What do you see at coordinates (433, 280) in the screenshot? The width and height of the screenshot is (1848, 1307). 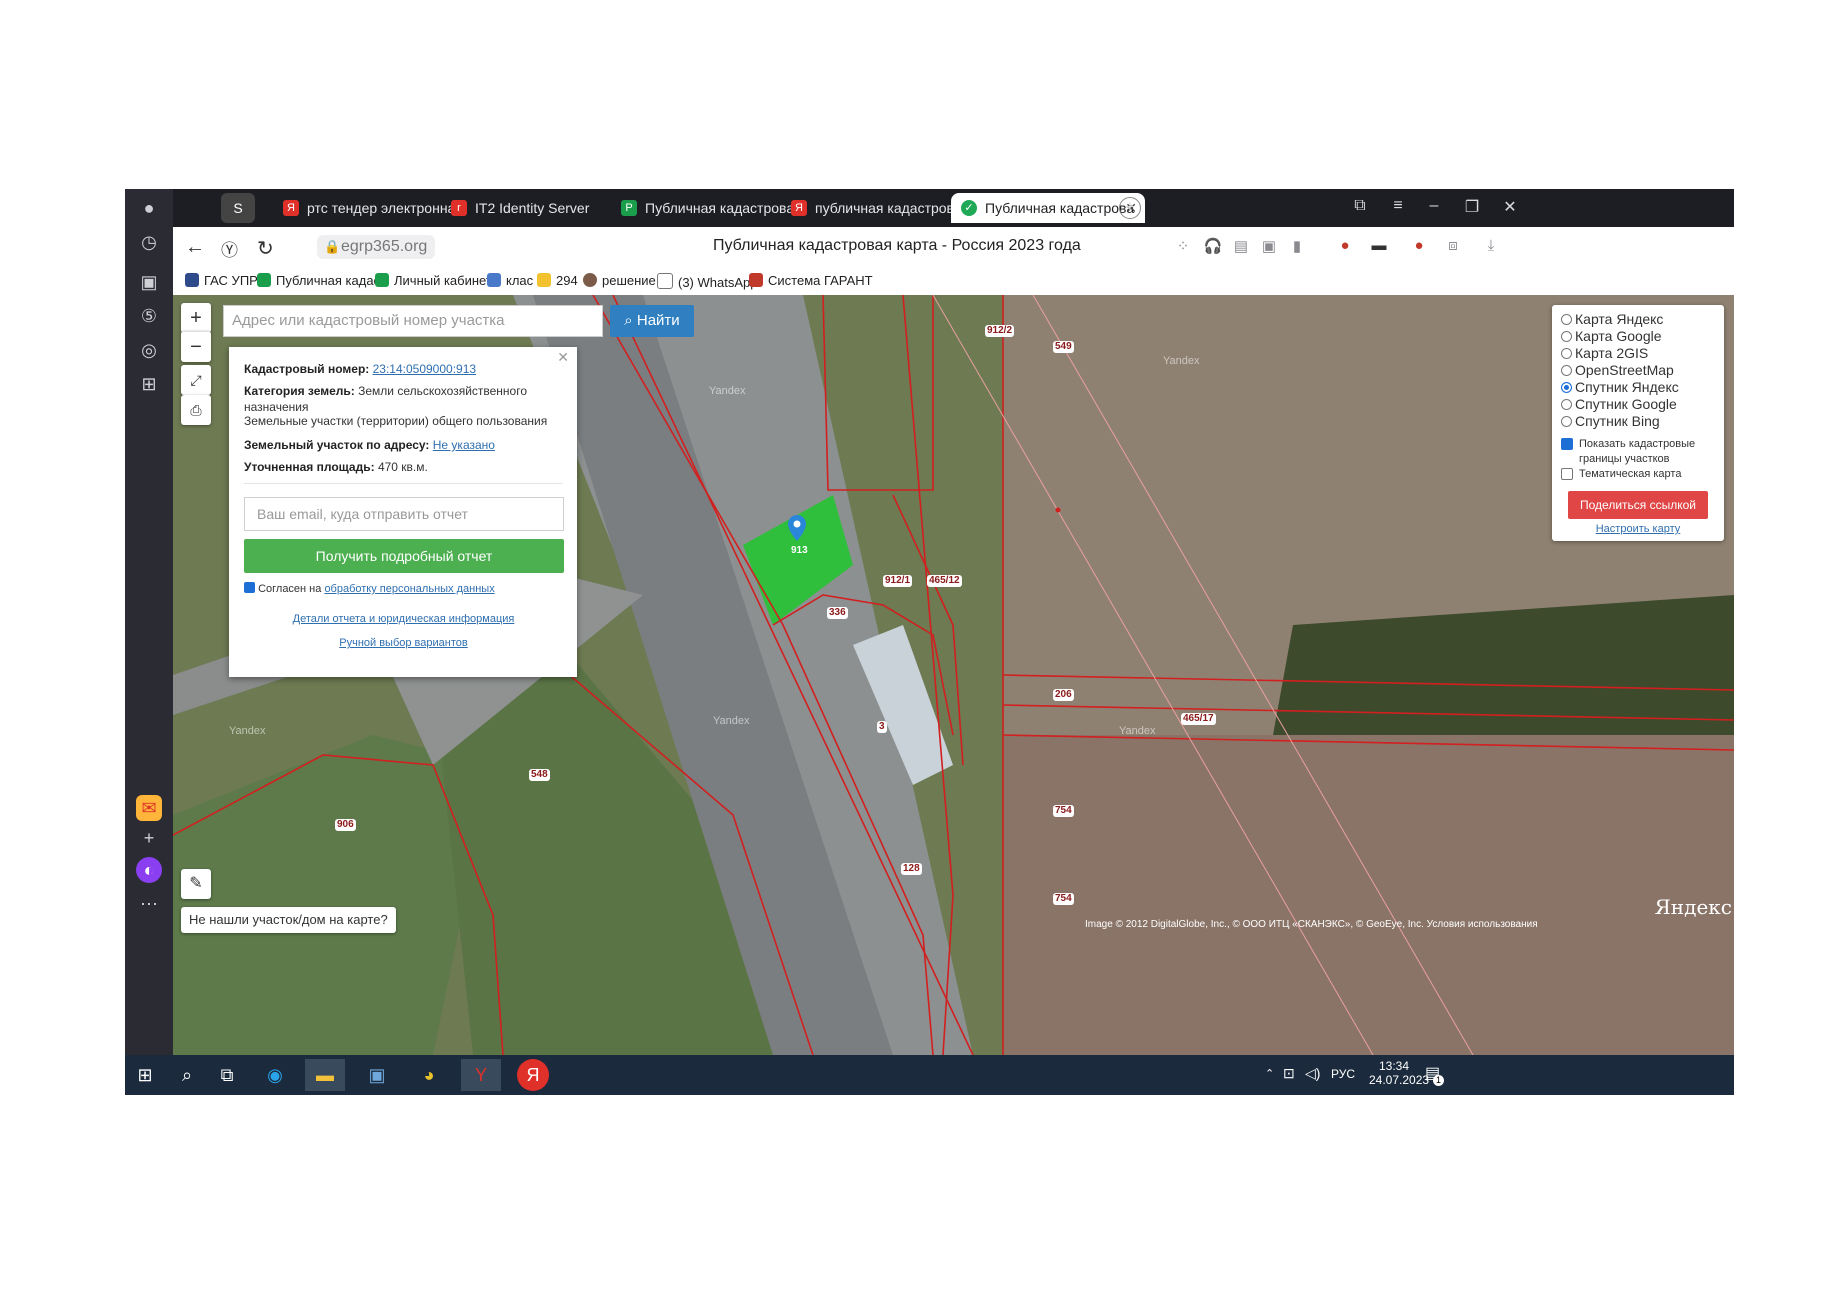 I see `bookmark-item: Личный кабинет` at bounding box center [433, 280].